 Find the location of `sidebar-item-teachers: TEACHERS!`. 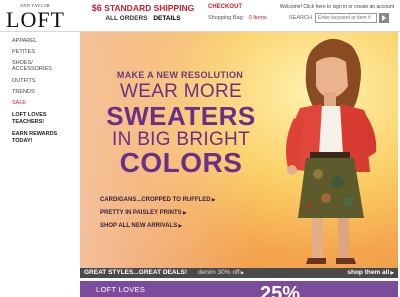

sidebar-item-teachers: TEACHERS! is located at coordinates (28, 122).